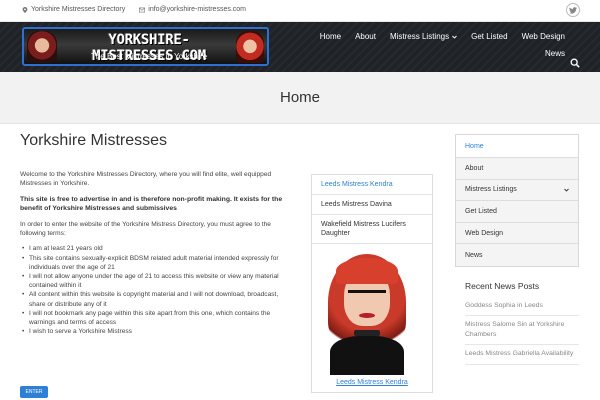  Describe the element at coordinates (575, 63) in the screenshot. I see `search-icon` at that location.